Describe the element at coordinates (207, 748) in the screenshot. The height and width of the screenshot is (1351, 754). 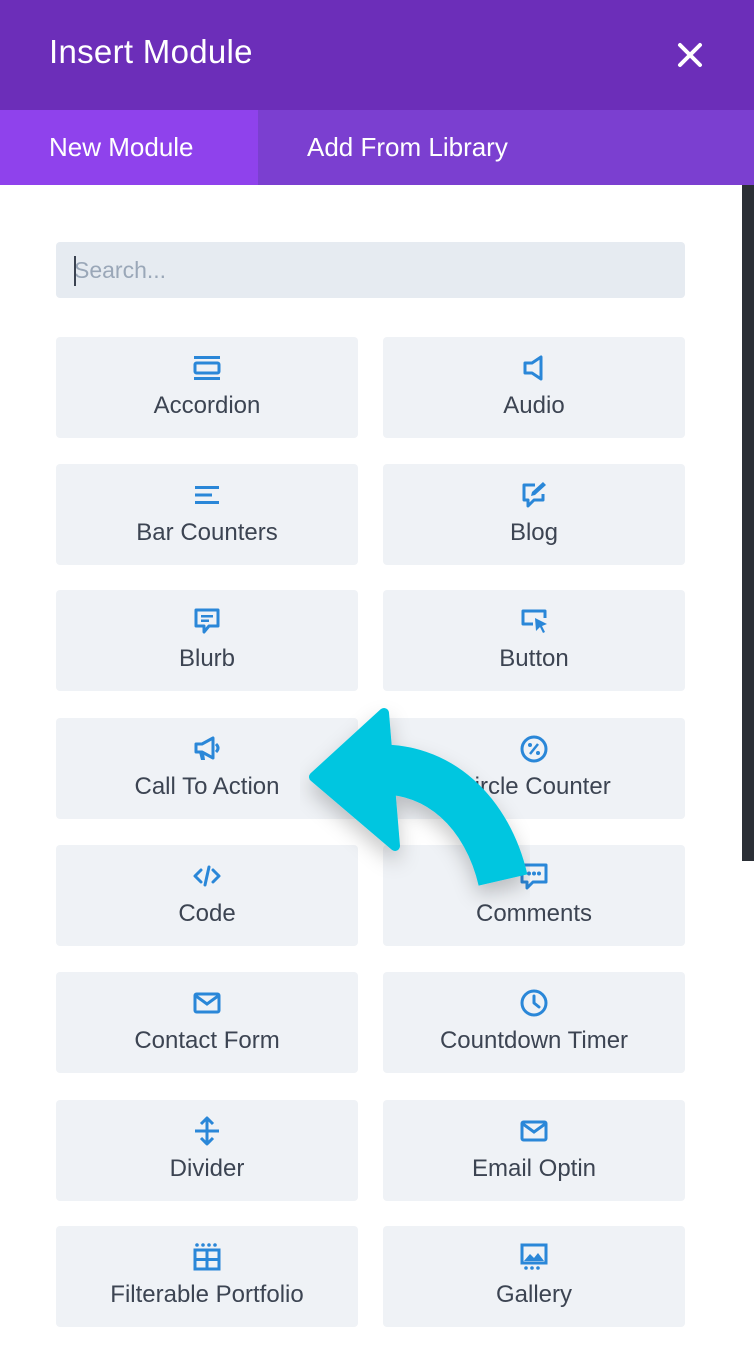
I see `call-to-action-icon` at that location.